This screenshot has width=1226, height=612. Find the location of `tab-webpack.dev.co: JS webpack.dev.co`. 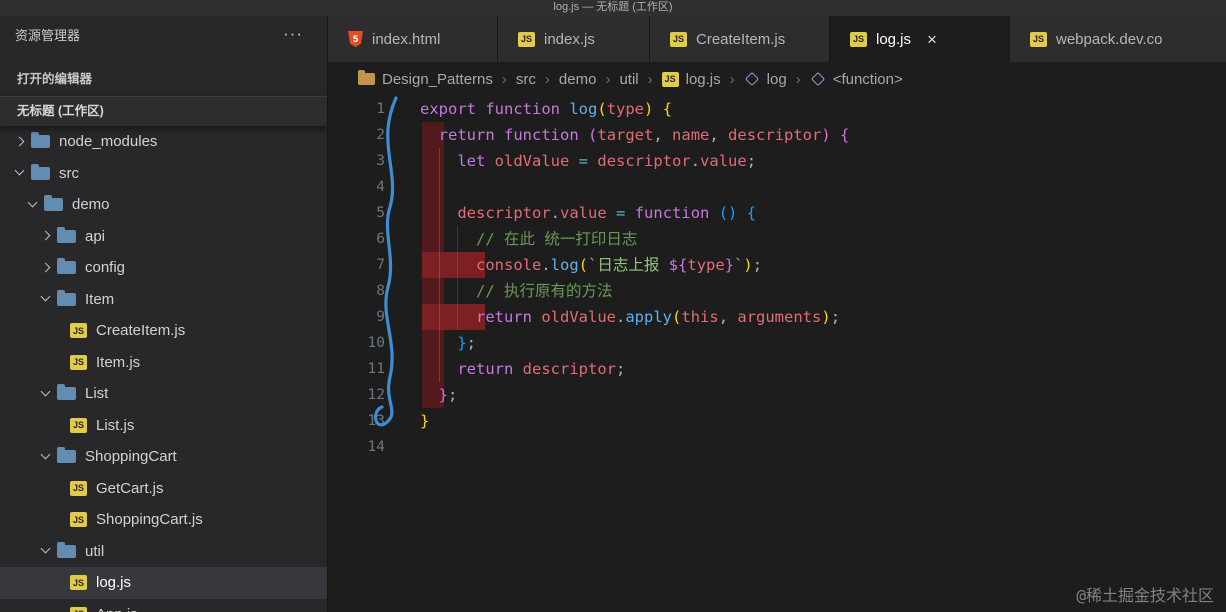

tab-webpack.dev.co: JS webpack.dev.co is located at coordinates (1118, 39).